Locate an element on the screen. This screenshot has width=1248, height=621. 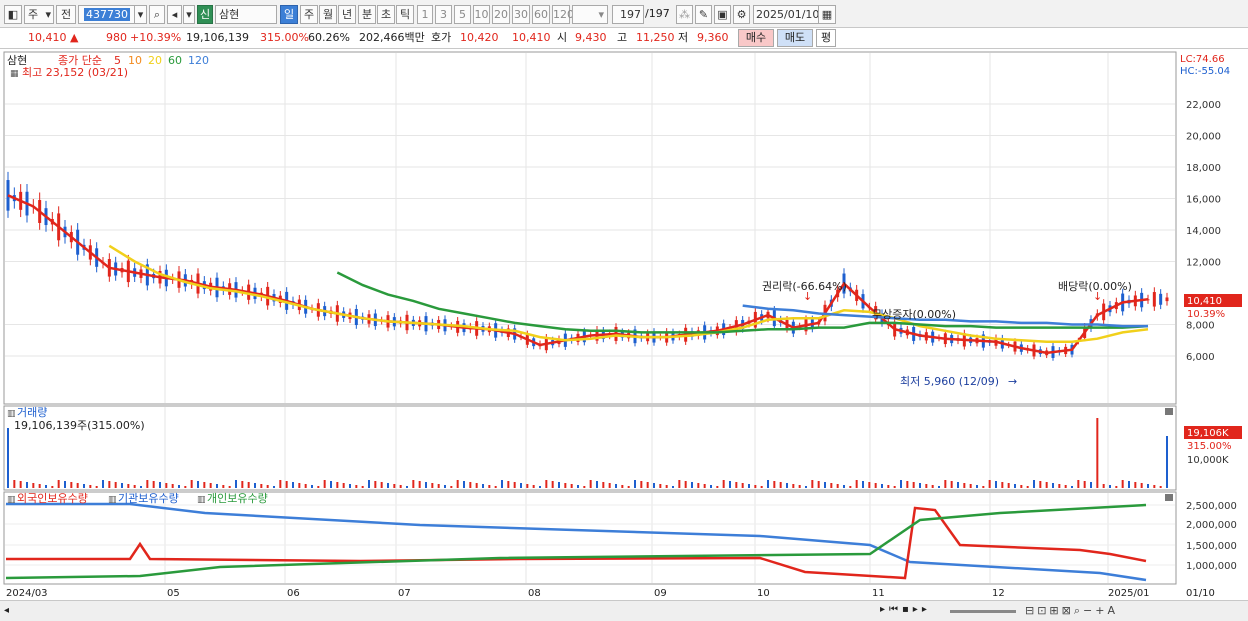
period-label: 전 is located at coordinates (66, 14).